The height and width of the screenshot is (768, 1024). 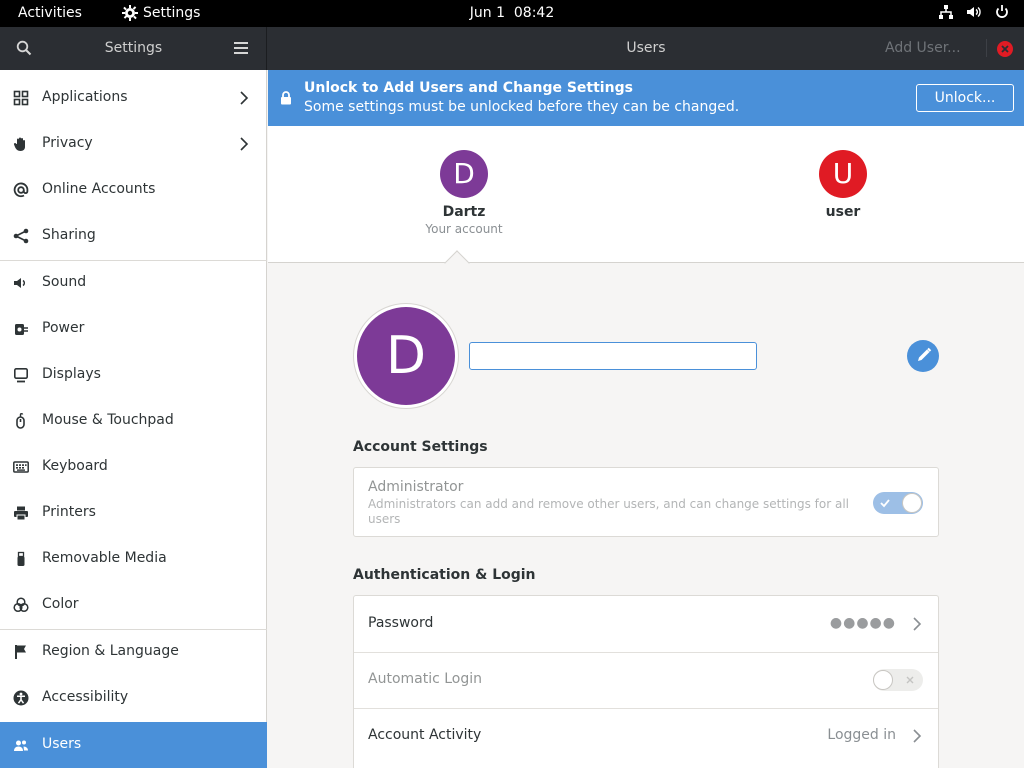 I want to click on sidebar-item-displays: Displays, so click(x=133, y=375).